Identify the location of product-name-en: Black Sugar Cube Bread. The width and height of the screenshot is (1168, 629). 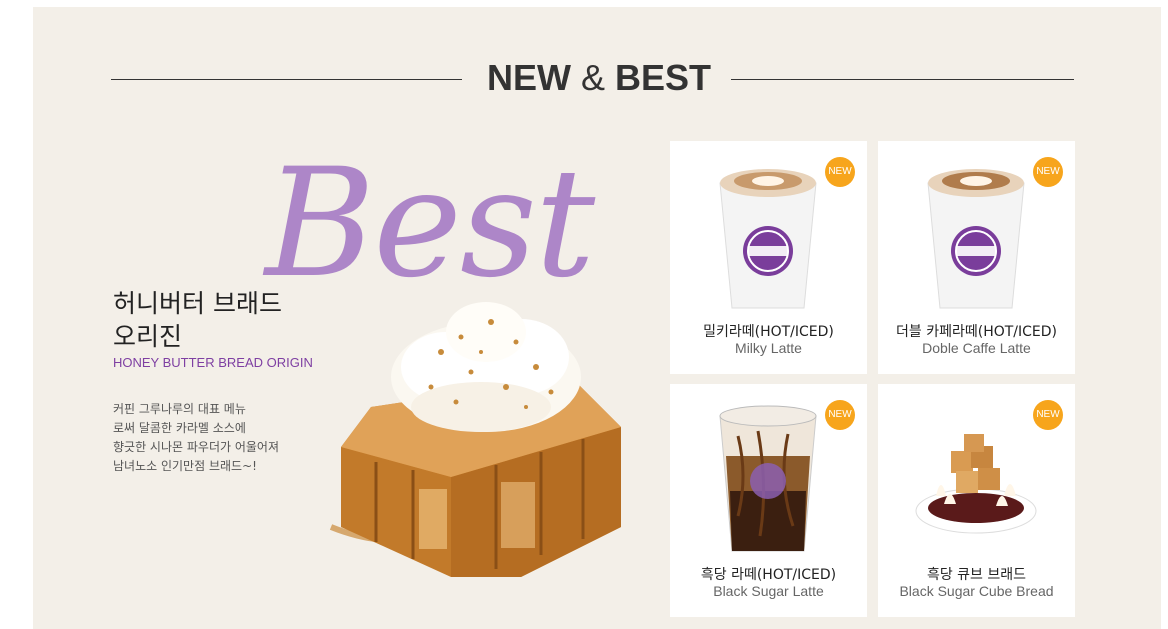
(976, 591).